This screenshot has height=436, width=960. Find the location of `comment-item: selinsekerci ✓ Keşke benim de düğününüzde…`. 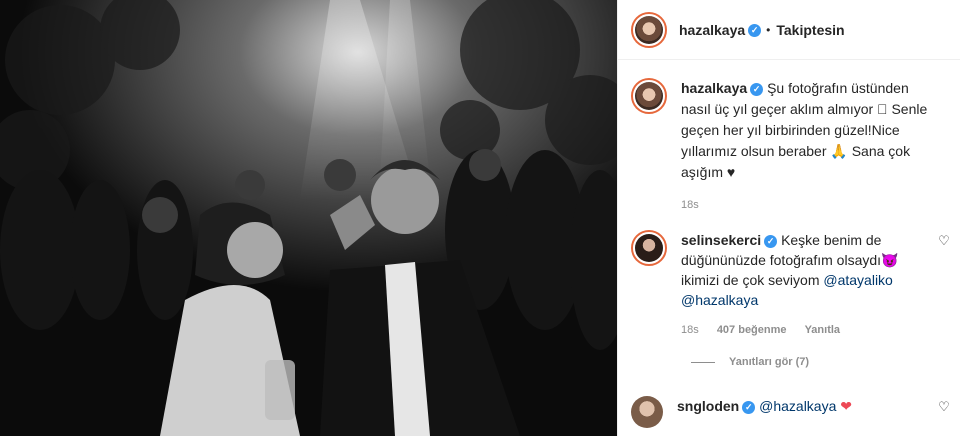

comment-item: selinsekerci ✓ Keşke benim de düğününüzde… is located at coordinates (791, 285).